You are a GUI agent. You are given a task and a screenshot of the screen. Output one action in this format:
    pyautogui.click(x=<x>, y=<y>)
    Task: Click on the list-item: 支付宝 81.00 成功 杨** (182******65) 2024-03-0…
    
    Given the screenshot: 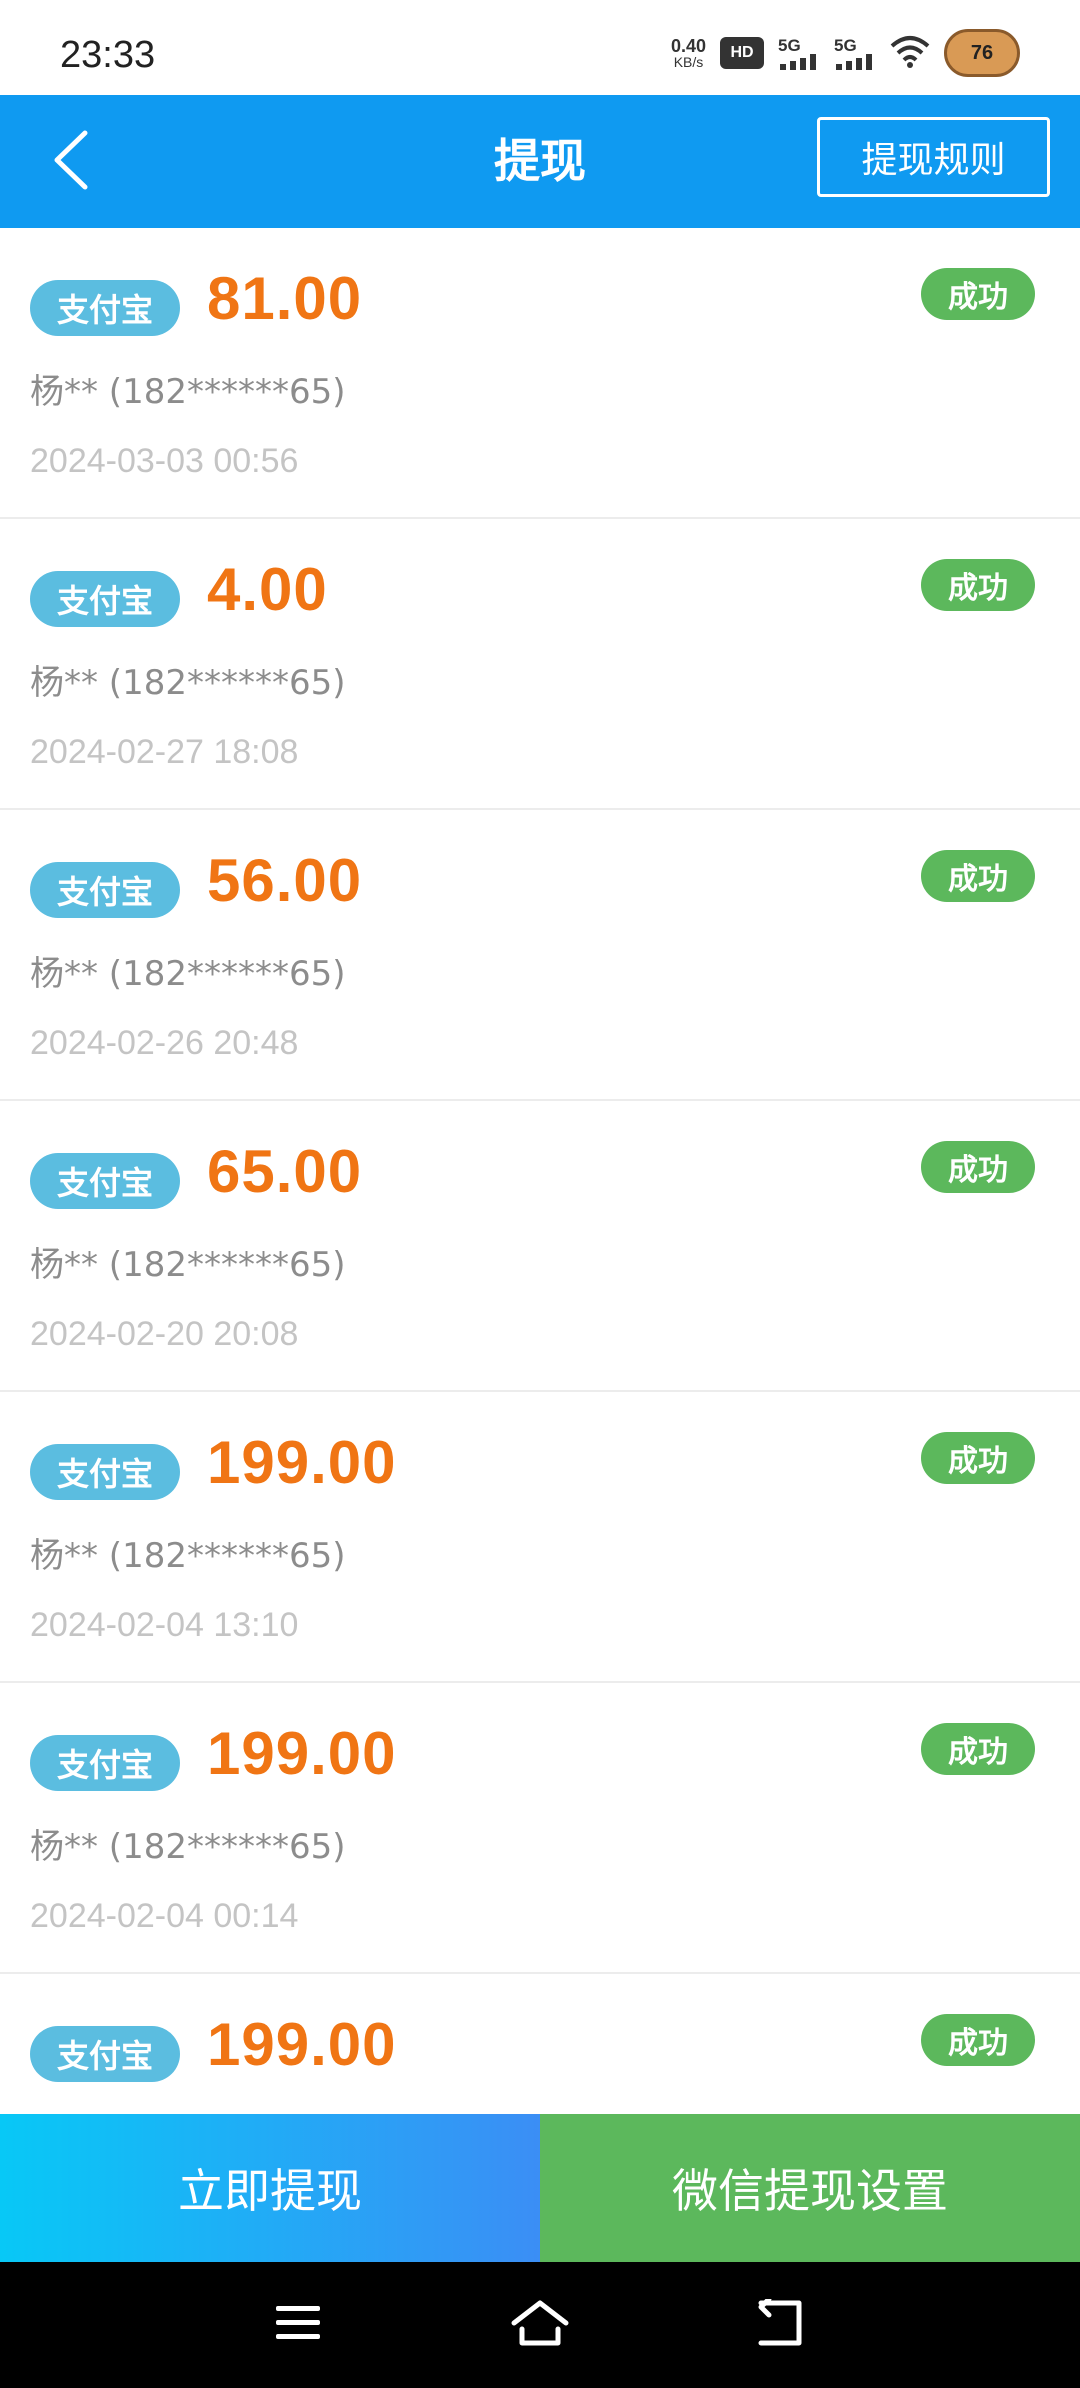 What is the action you would take?
    pyautogui.click(x=540, y=373)
    